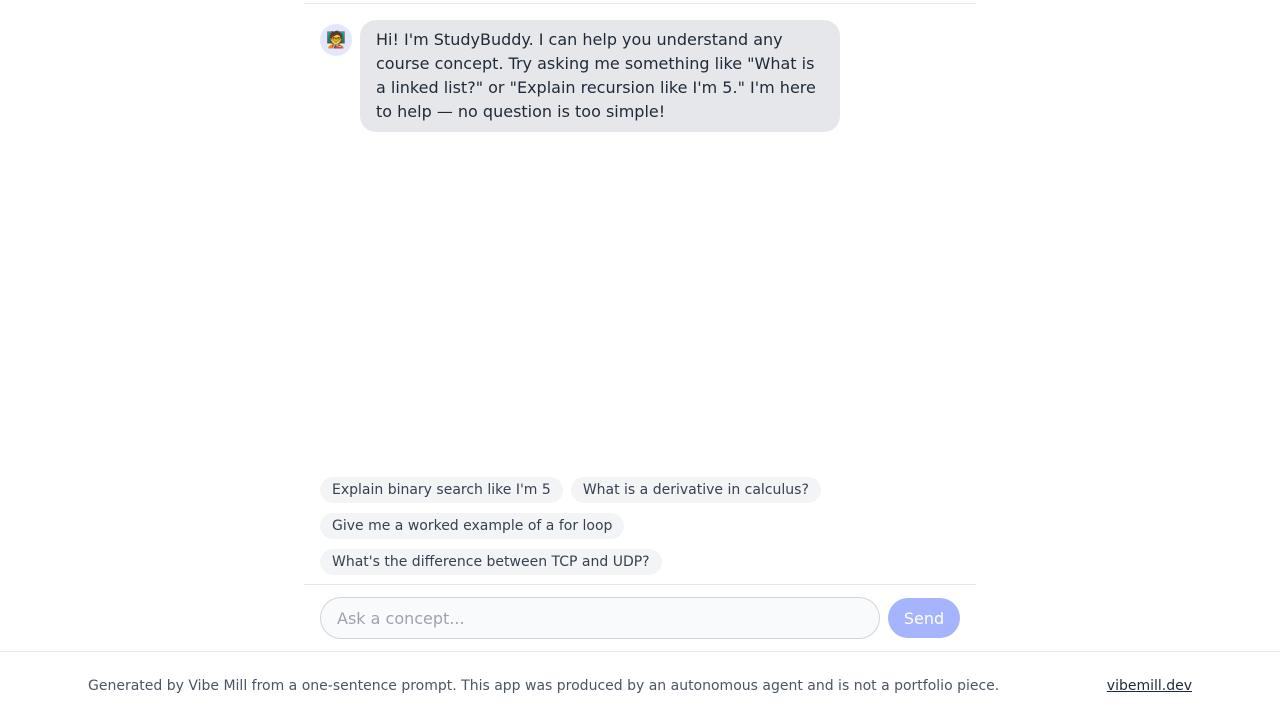 The height and width of the screenshot is (720, 1280). What do you see at coordinates (1149, 686) in the screenshot?
I see `vibemill-link: vibemill.dev` at bounding box center [1149, 686].